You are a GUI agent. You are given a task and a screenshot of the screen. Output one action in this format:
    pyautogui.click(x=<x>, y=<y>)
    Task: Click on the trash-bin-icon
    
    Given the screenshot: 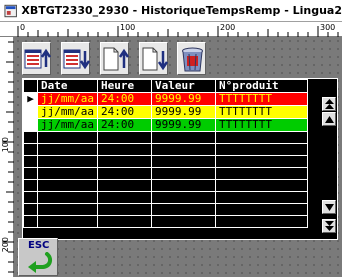 What is the action you would take?
    pyautogui.click(x=192, y=59)
    